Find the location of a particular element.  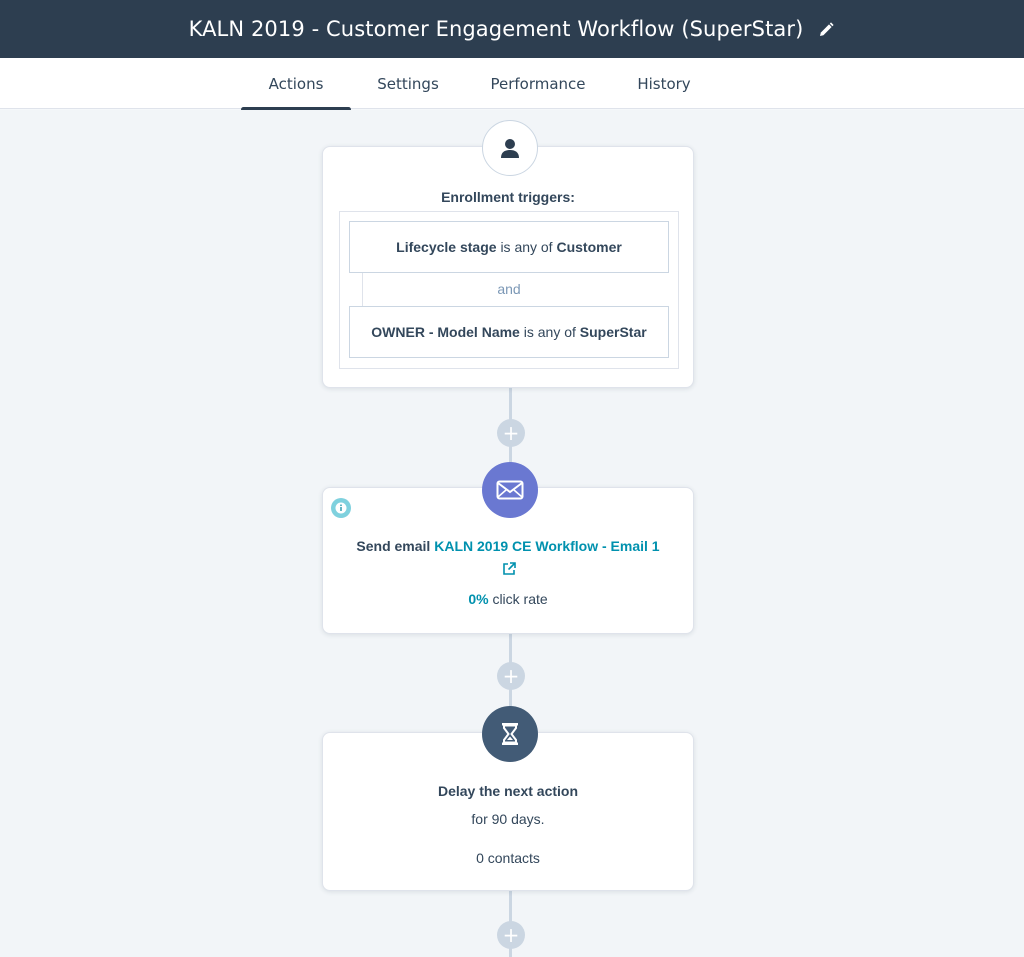

tab-history: History is located at coordinates (664, 83).